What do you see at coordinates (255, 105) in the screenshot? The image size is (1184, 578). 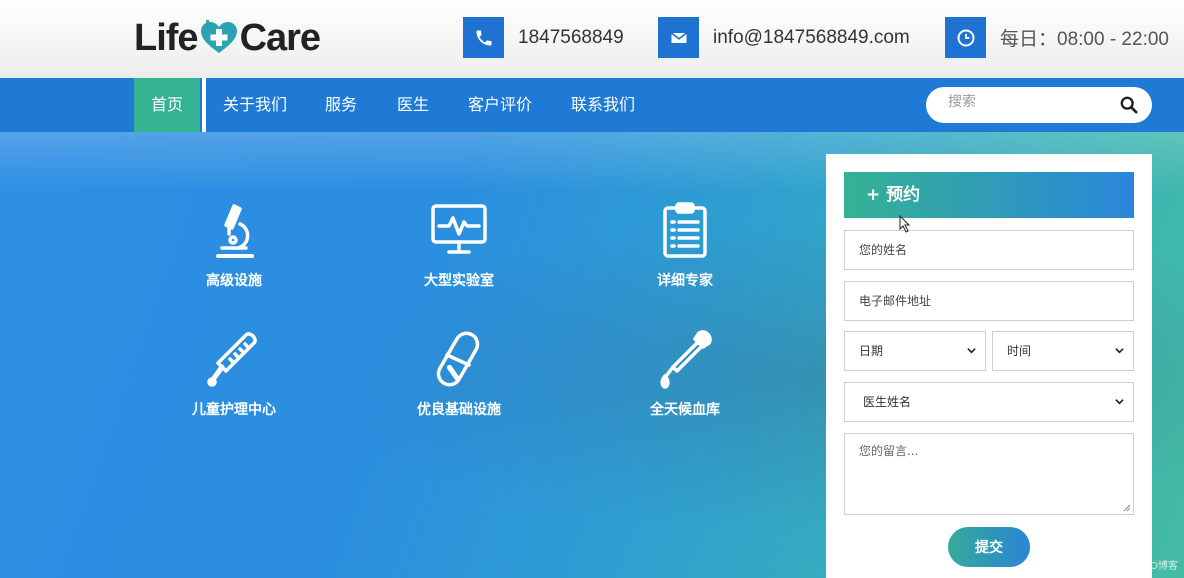 I see `nav-item-about: 关于我们` at bounding box center [255, 105].